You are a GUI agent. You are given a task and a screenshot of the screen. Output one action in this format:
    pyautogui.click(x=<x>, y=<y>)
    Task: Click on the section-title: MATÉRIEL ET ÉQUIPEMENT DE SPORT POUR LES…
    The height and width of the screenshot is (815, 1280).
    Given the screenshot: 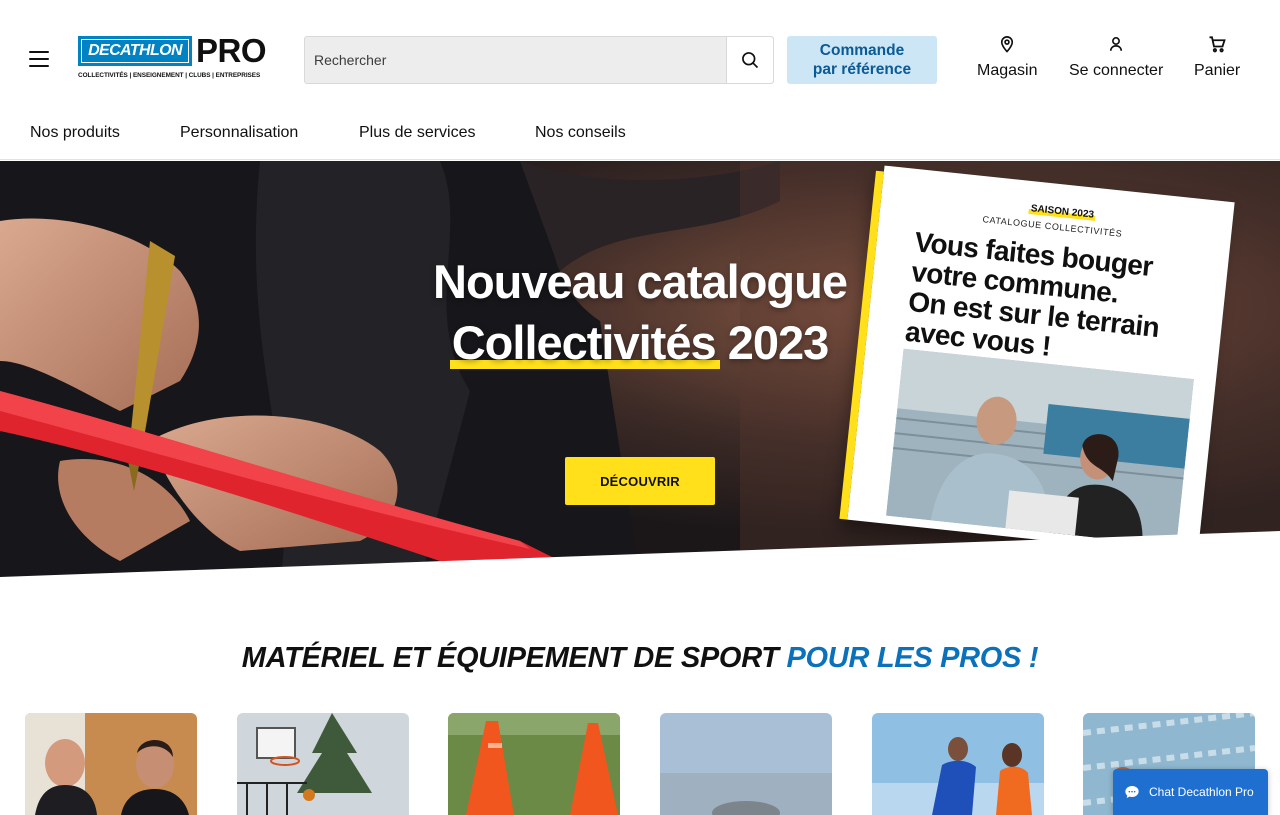 What is the action you would take?
    pyautogui.click(x=640, y=658)
    